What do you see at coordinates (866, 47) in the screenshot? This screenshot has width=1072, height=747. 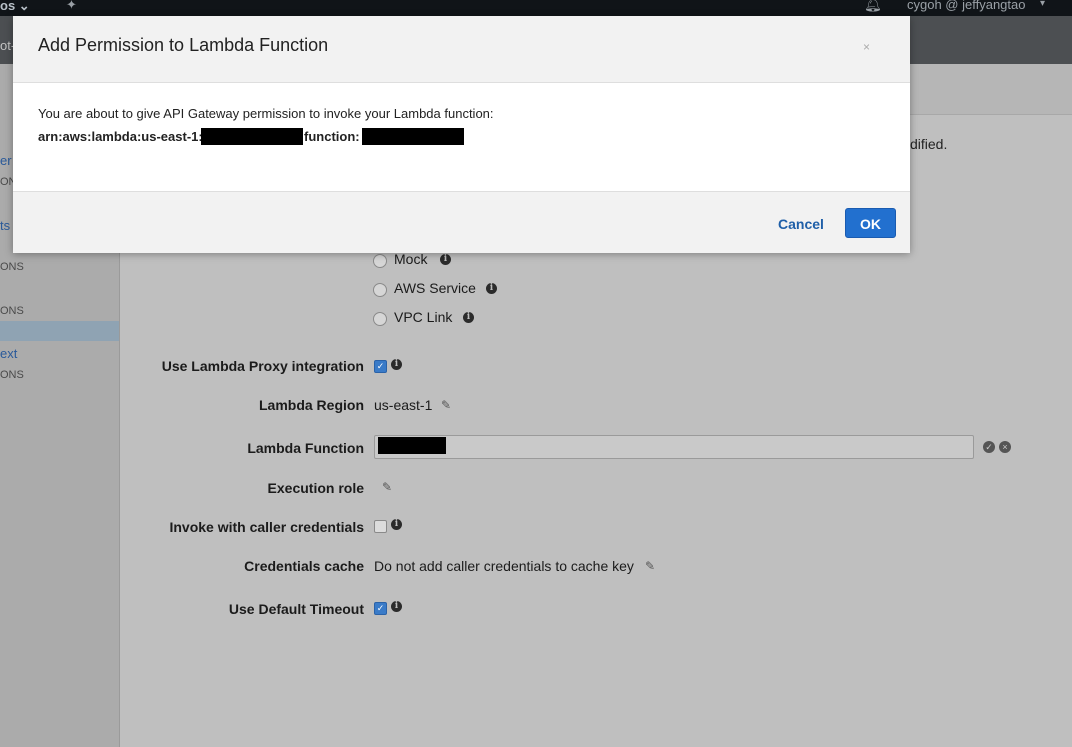 I see `close-icon: ×` at bounding box center [866, 47].